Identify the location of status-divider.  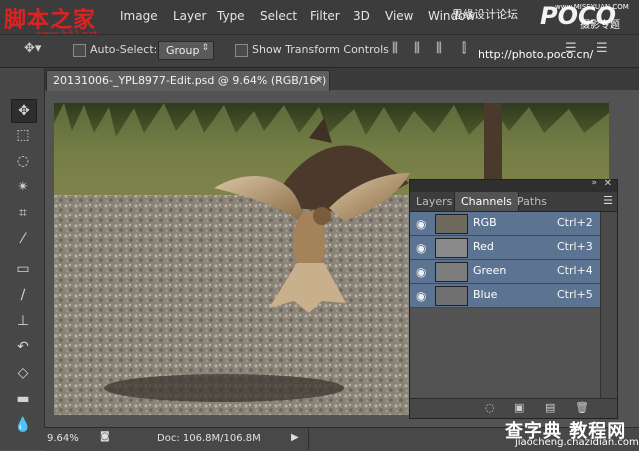
(308, 439).